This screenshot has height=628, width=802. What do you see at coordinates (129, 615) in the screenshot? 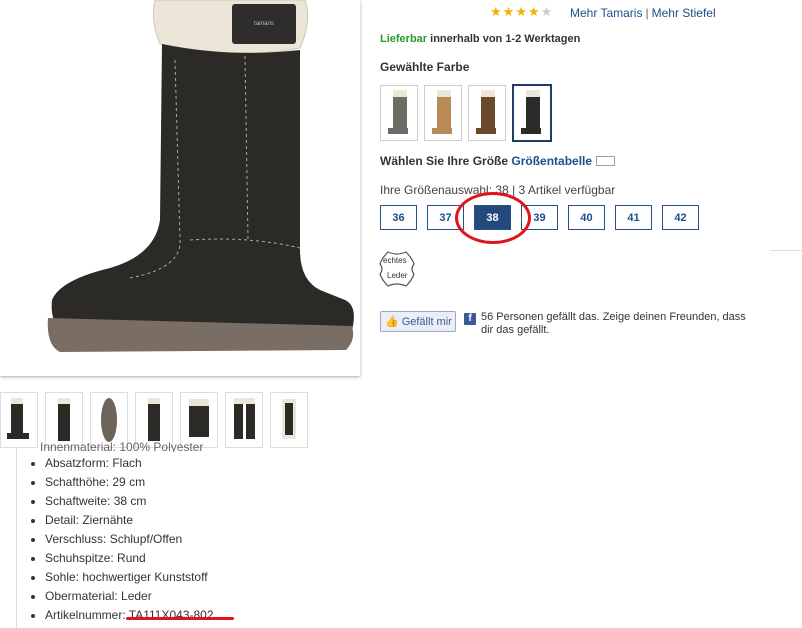
I see `list-item: Artikelnummer: TA111X043-802` at bounding box center [129, 615].